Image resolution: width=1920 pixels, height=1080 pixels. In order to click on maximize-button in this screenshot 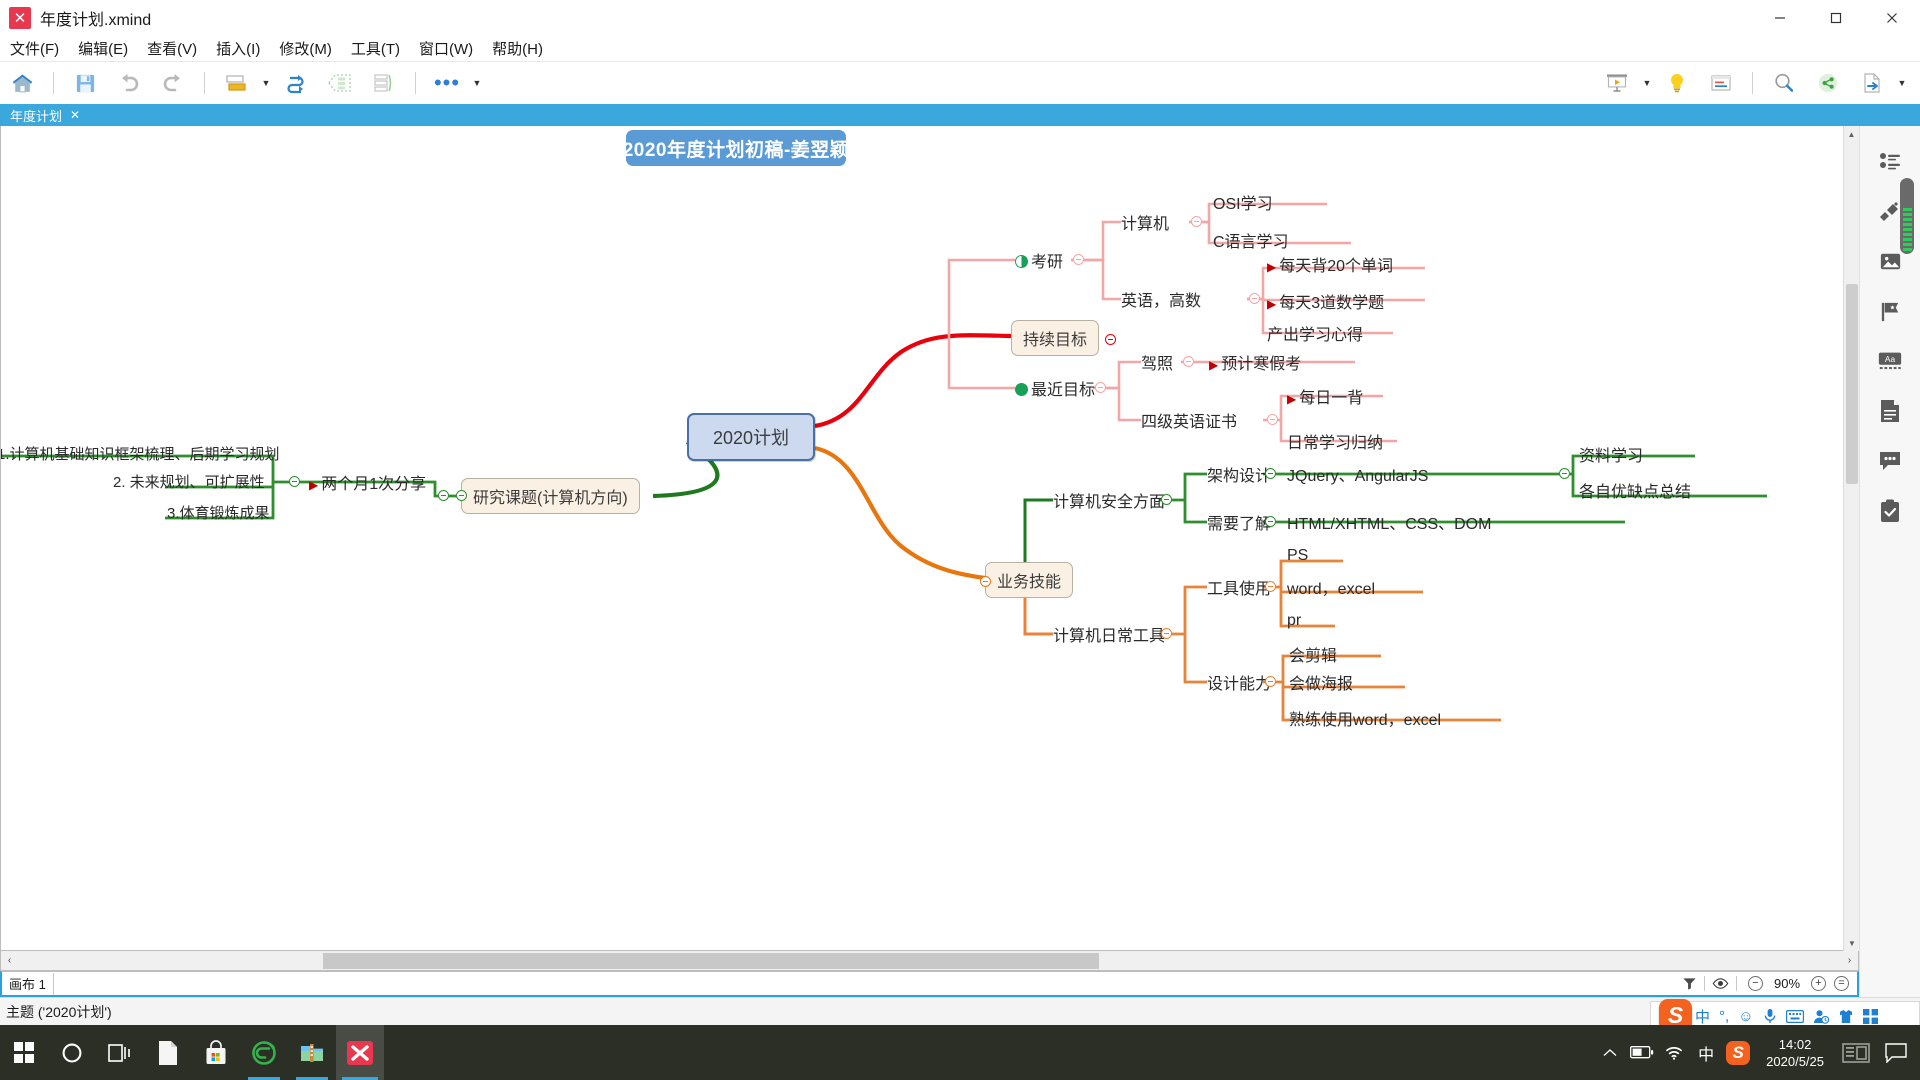, I will do `click(1836, 18)`.